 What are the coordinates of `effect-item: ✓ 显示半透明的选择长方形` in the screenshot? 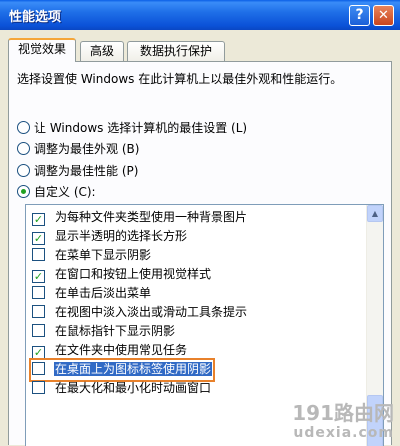 It's located at (110, 237).